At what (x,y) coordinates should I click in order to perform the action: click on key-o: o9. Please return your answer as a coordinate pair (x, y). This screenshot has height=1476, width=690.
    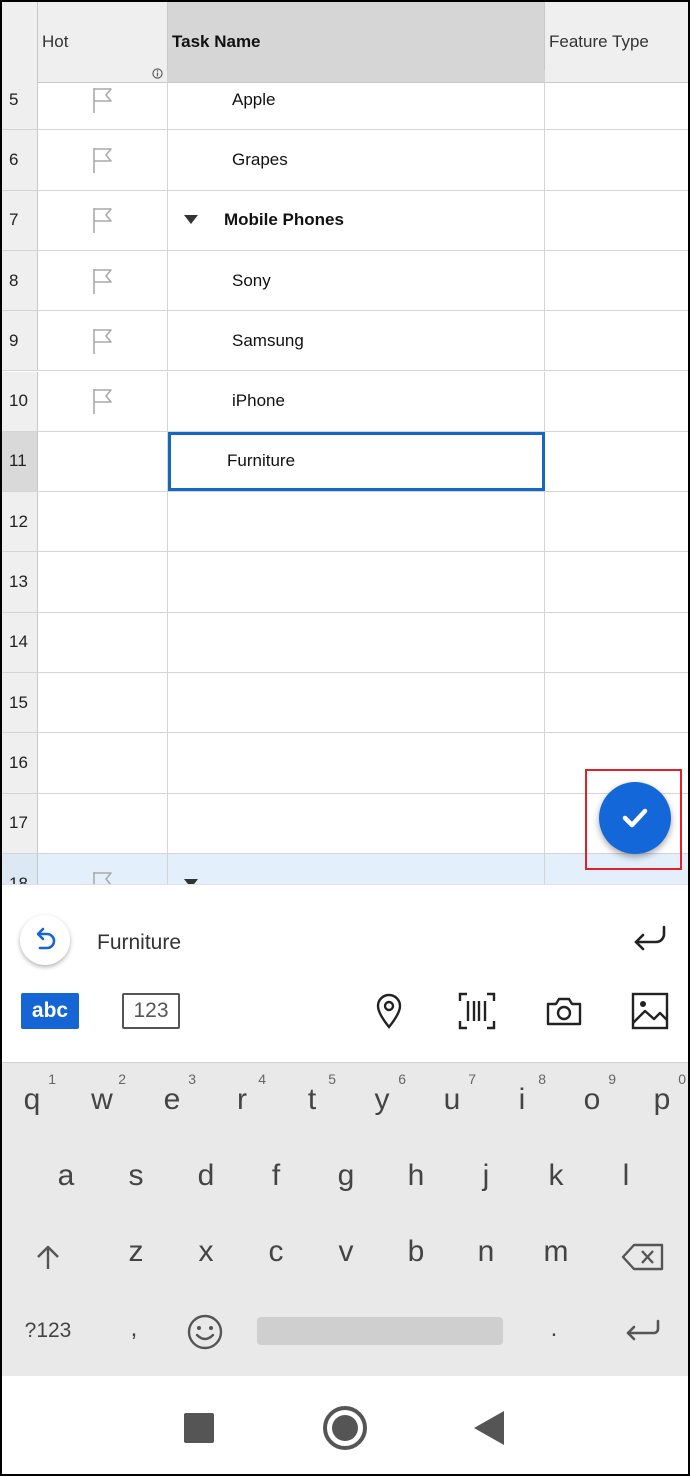
    Looking at the image, I should click on (592, 1094).